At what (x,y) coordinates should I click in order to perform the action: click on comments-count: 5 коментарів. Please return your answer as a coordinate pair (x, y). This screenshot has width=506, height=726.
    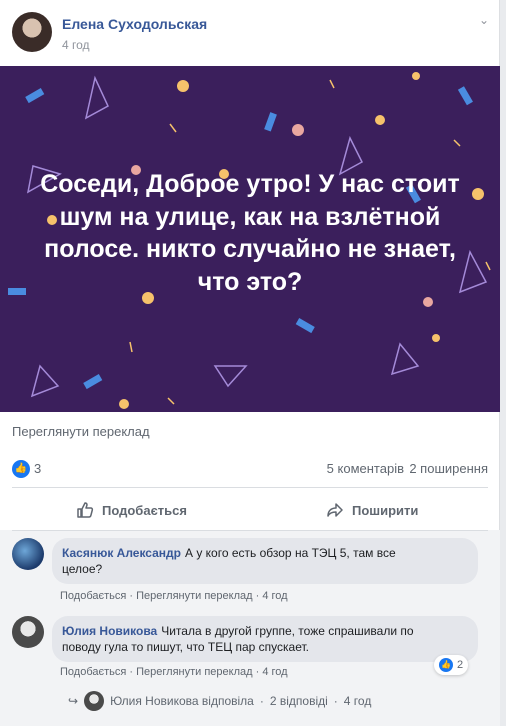
    Looking at the image, I should click on (365, 468).